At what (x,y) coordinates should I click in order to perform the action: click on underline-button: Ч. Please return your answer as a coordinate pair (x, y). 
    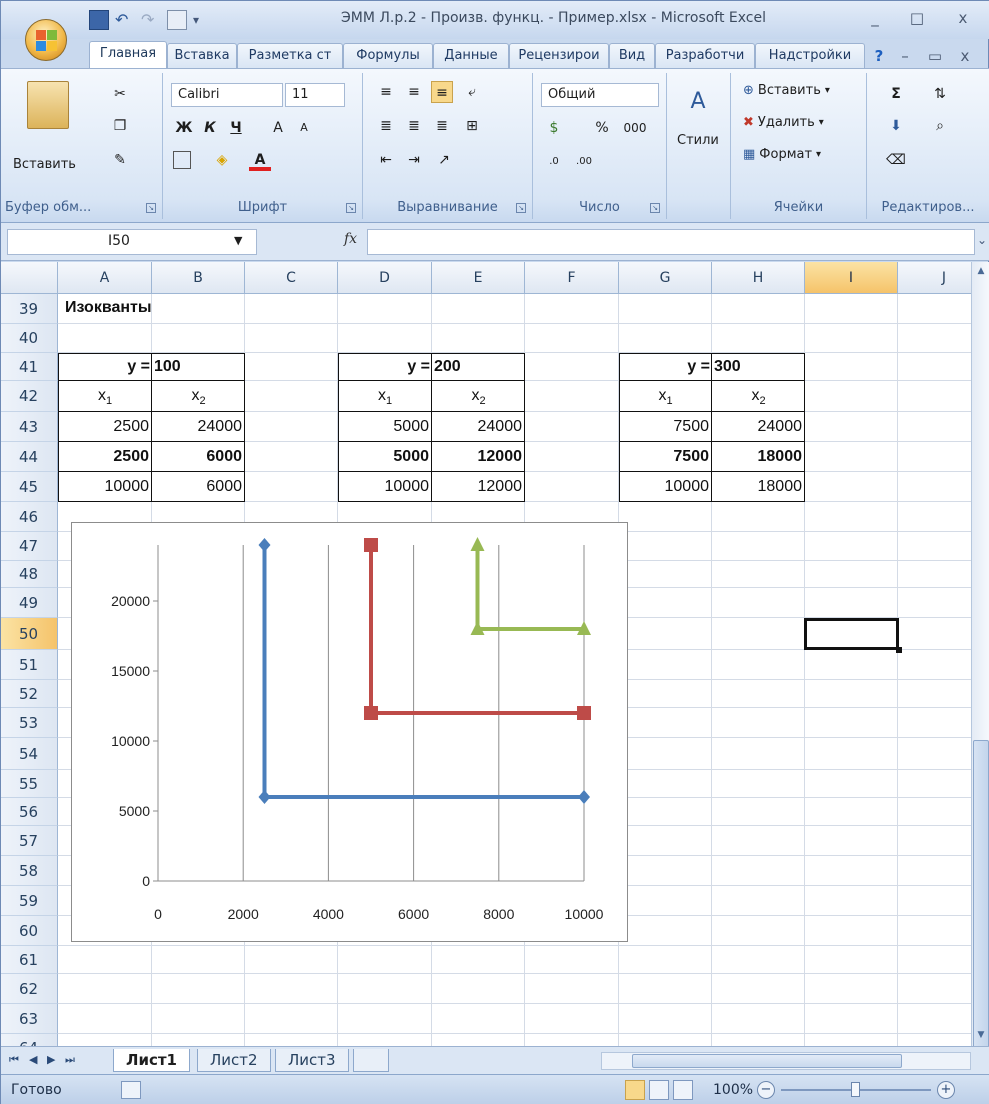
    Looking at the image, I should click on (236, 128).